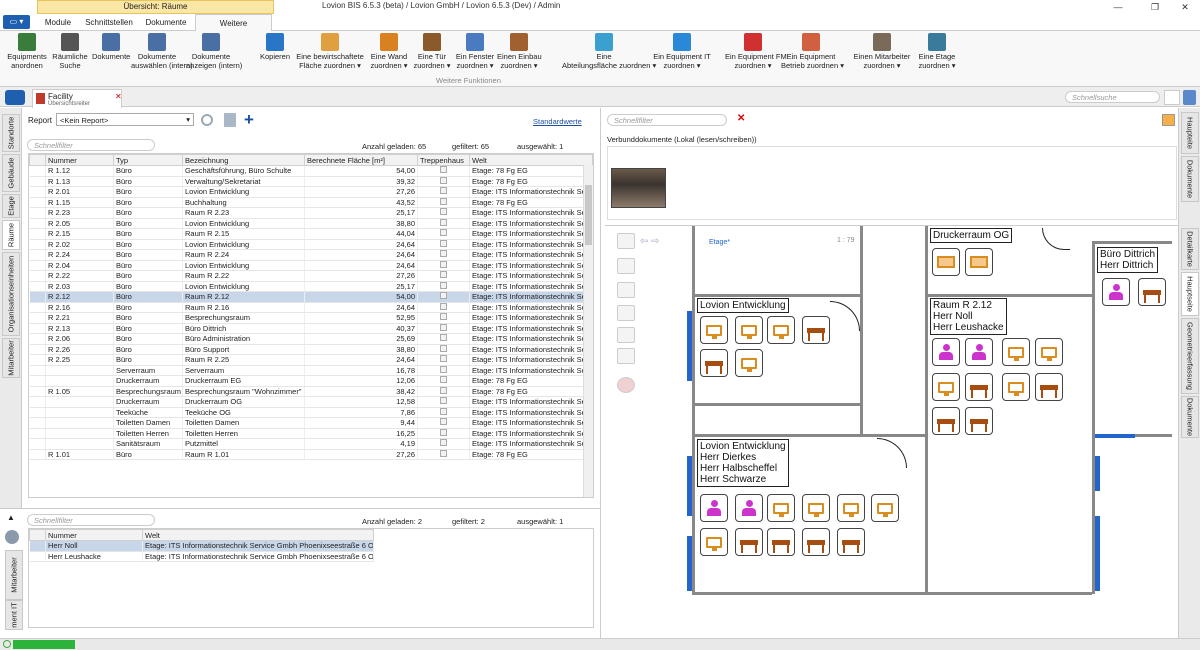 This screenshot has width=1200, height=650. What do you see at coordinates (275, 47) in the screenshot?
I see `ribbon-button-5: Kopieren` at bounding box center [275, 47].